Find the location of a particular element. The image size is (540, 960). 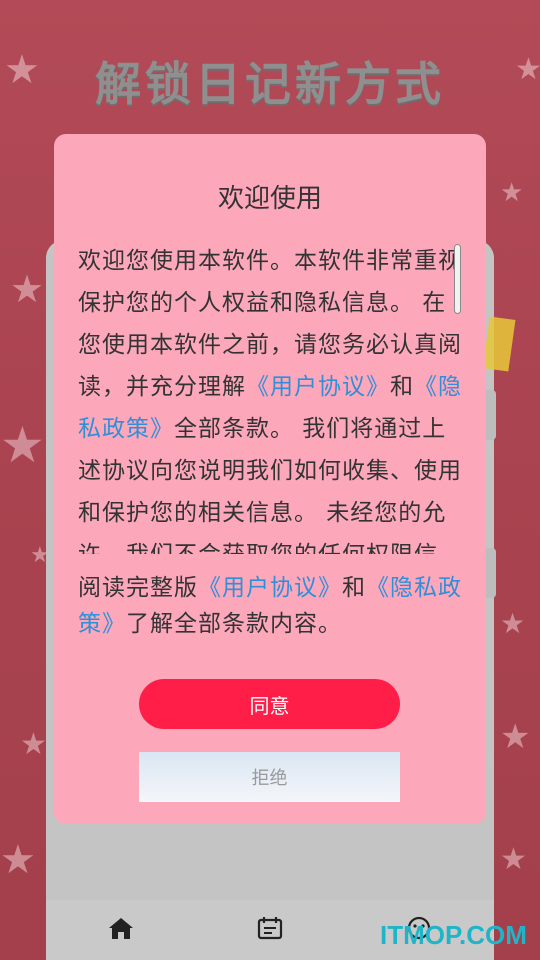

footer-suffix: 了解全部条款内容。 is located at coordinates (234, 624).